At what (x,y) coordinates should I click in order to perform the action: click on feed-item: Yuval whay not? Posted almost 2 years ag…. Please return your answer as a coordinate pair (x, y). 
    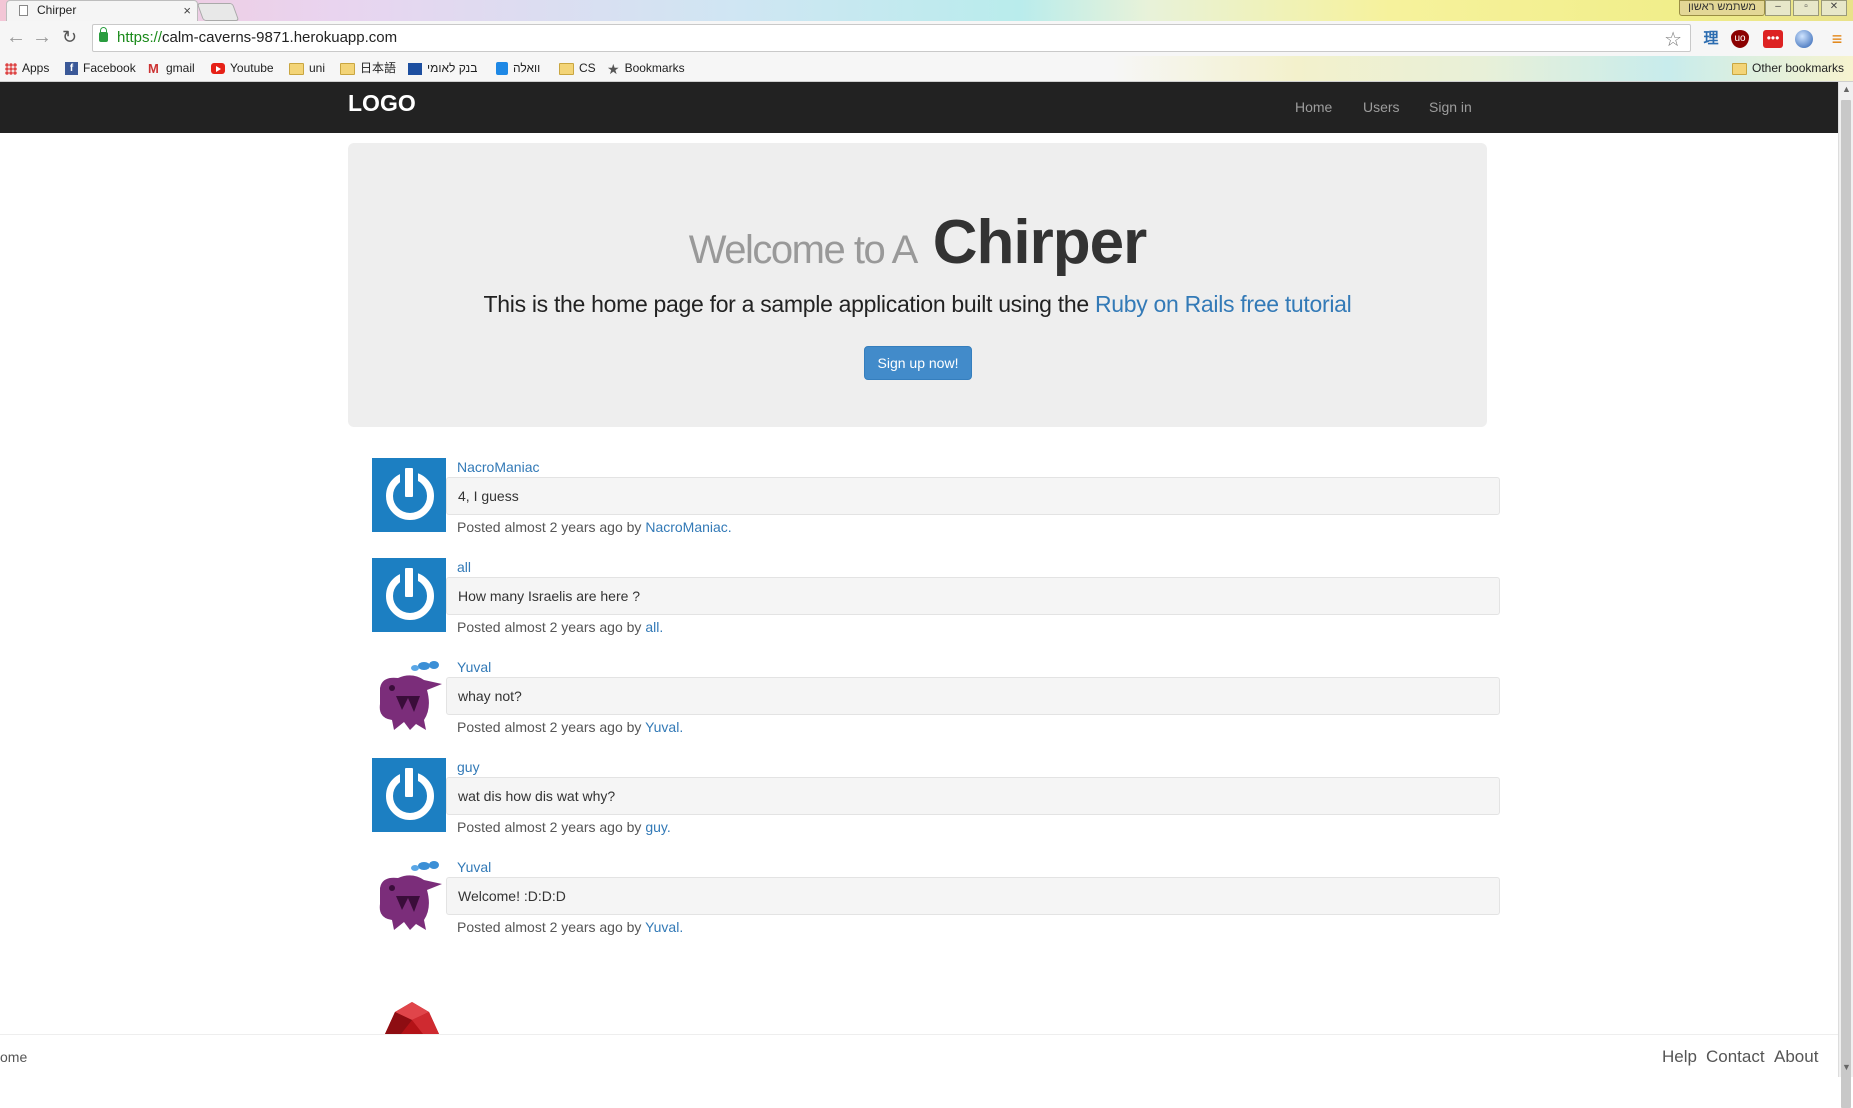
    Looking at the image, I should click on (938, 705).